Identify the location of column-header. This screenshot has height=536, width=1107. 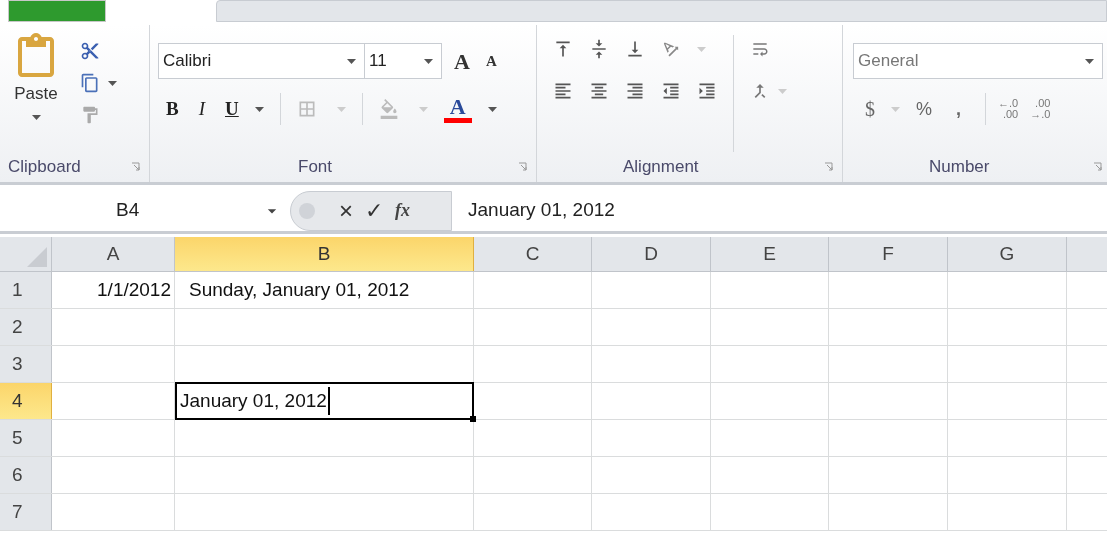
(1087, 254).